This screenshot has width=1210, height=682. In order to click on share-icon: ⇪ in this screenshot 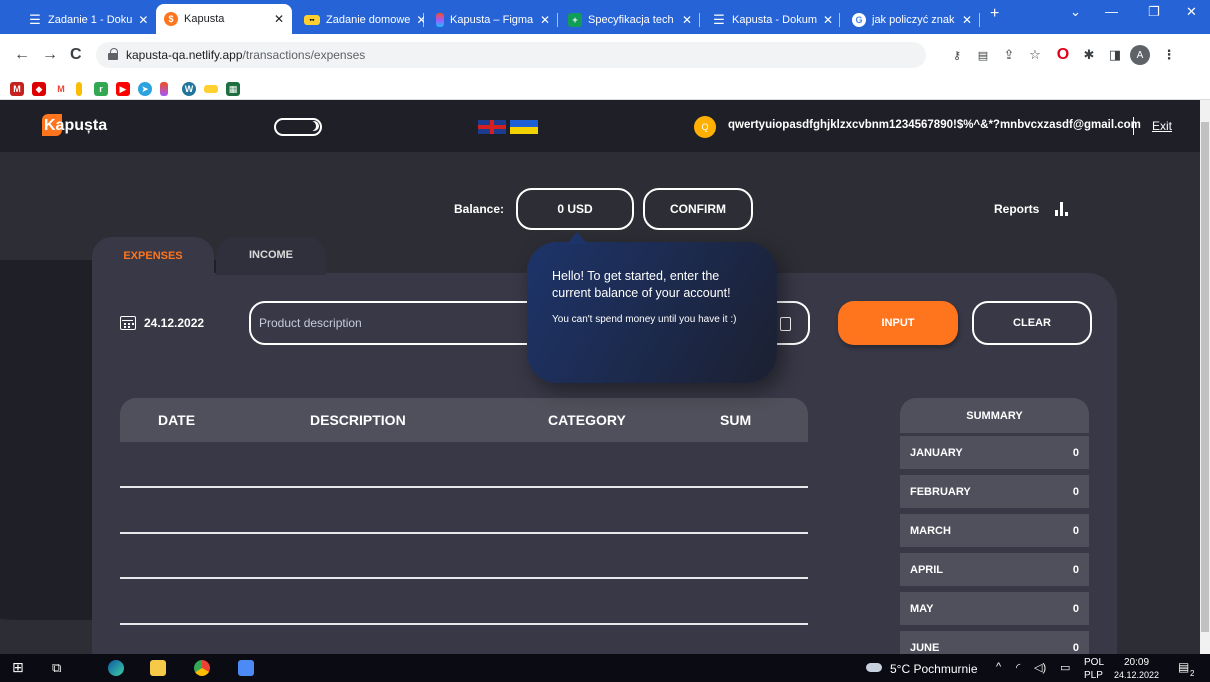, I will do `click(1009, 55)`.